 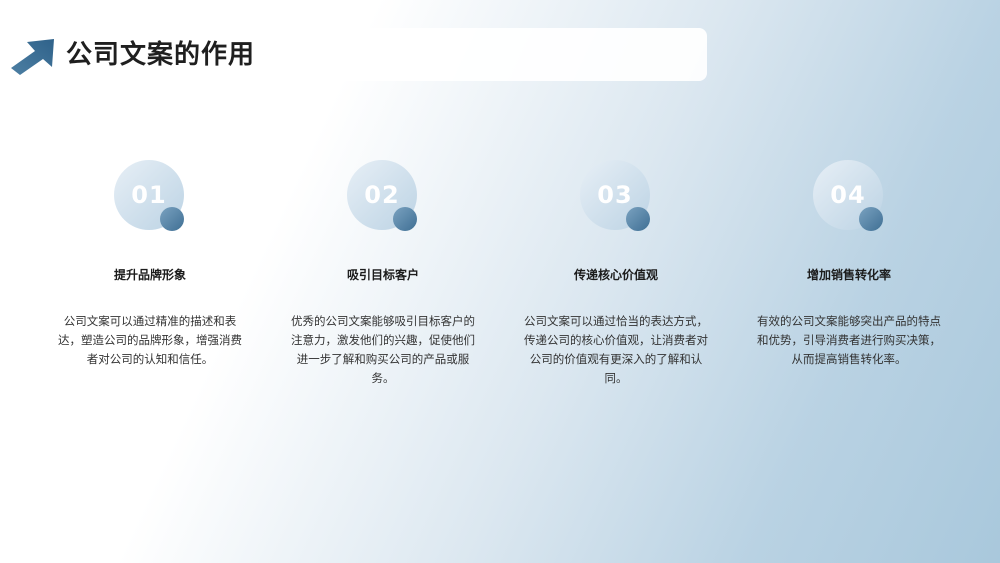 I want to click on badge-number: 02, so click(x=382, y=195).